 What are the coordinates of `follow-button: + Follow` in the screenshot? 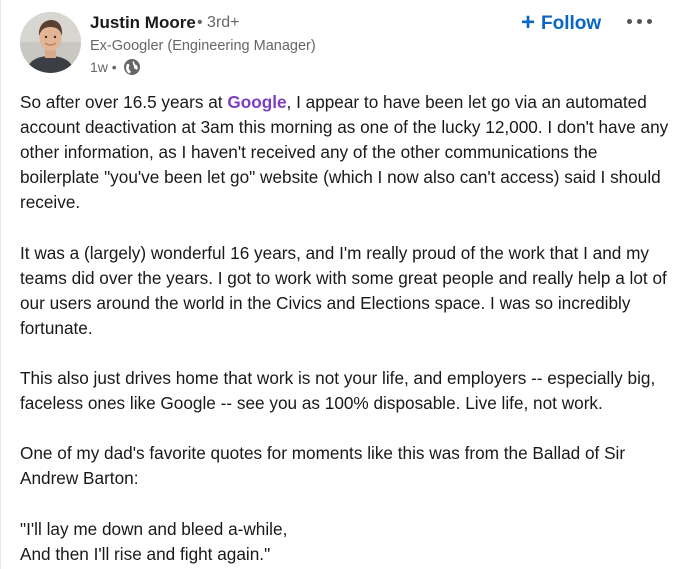 It's located at (561, 24).